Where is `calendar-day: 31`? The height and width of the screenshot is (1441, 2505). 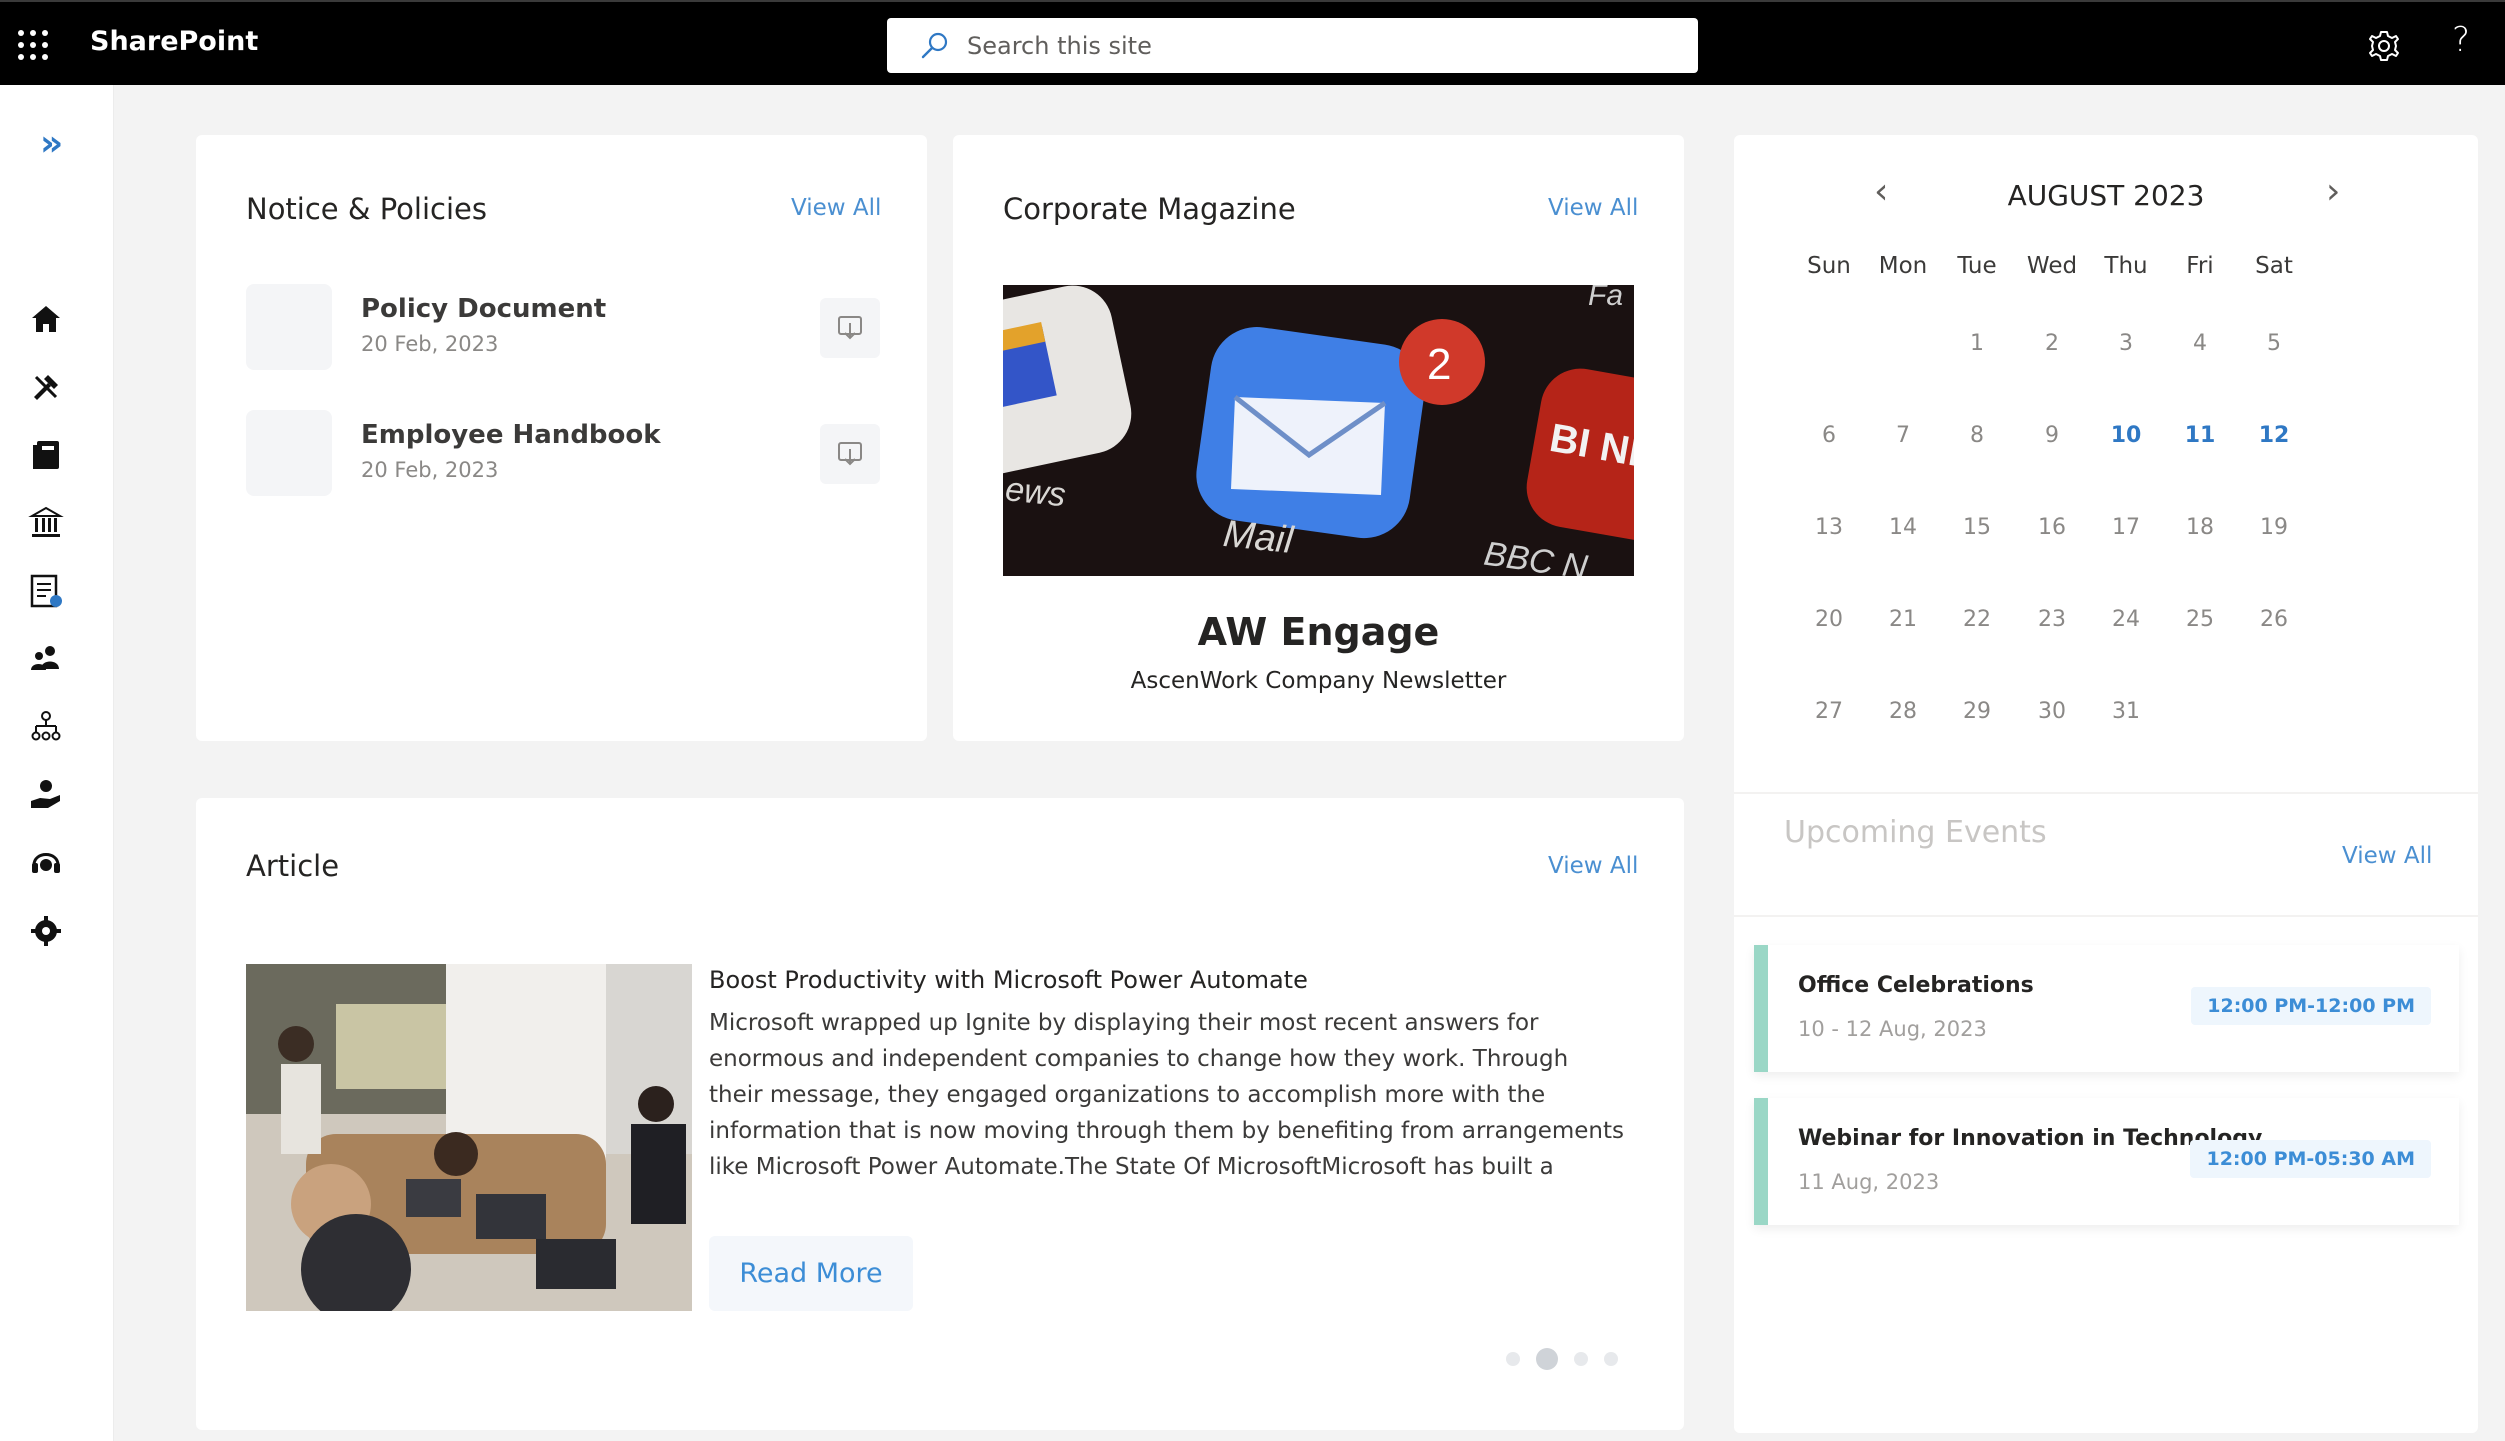
calendar-day: 31 is located at coordinates (2126, 711).